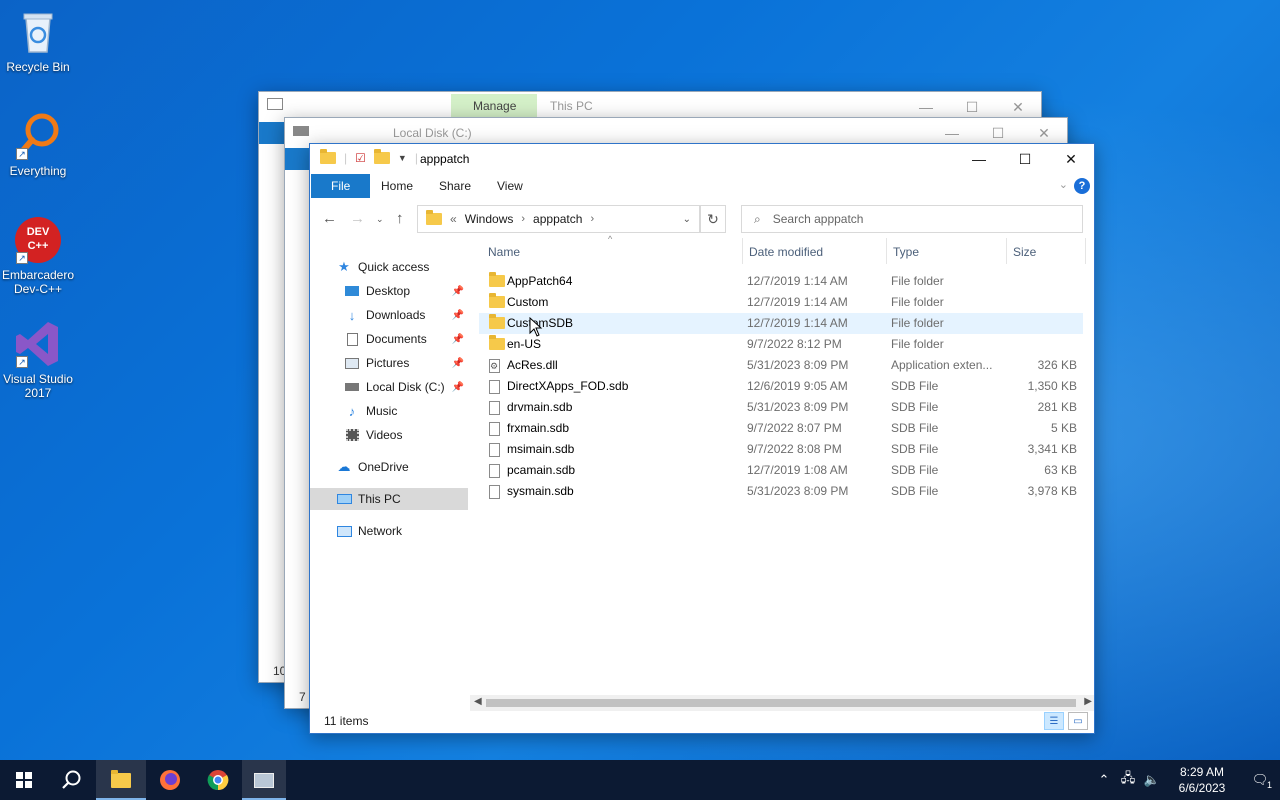 Image resolution: width=1280 pixels, height=800 pixels. I want to click on close-button: ✕, so click(1071, 159).